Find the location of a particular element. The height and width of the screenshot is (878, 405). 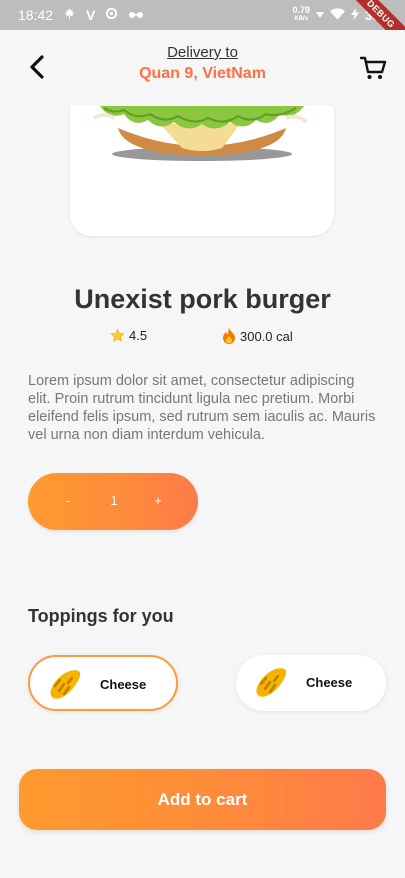

sync-icon is located at coordinates (111, 15).